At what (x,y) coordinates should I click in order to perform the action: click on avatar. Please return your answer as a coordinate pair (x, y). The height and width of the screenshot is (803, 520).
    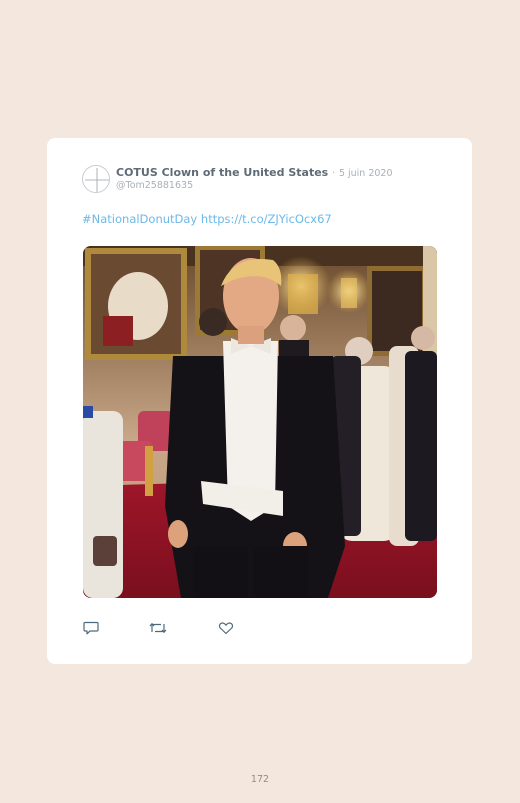
    Looking at the image, I should click on (96, 179).